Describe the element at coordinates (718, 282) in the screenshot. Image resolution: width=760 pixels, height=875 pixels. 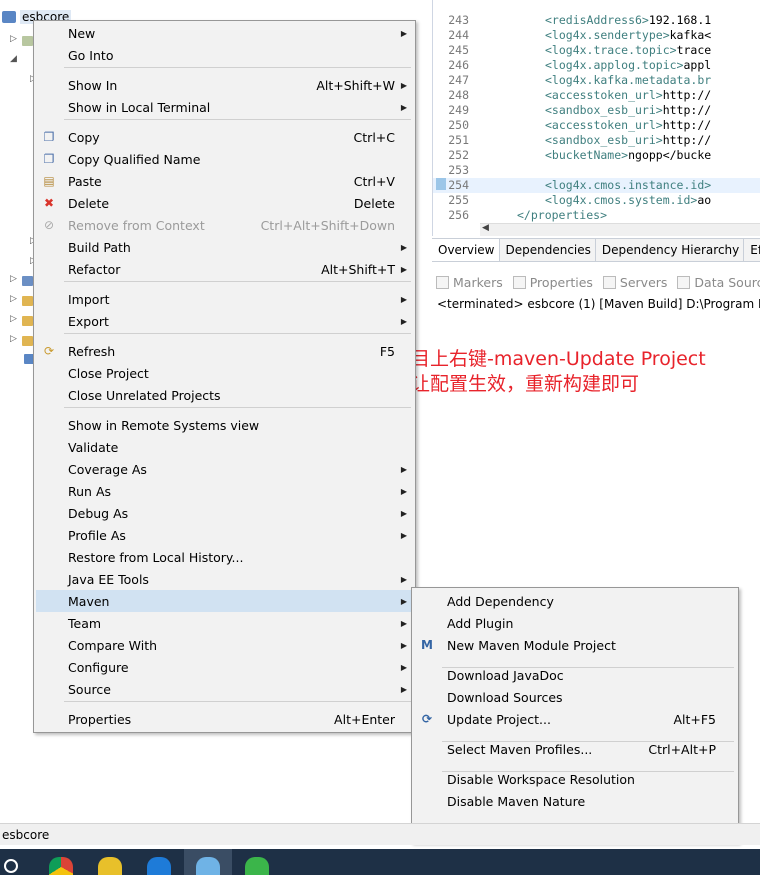
I see `tab-data-source: Data Sourc` at that location.